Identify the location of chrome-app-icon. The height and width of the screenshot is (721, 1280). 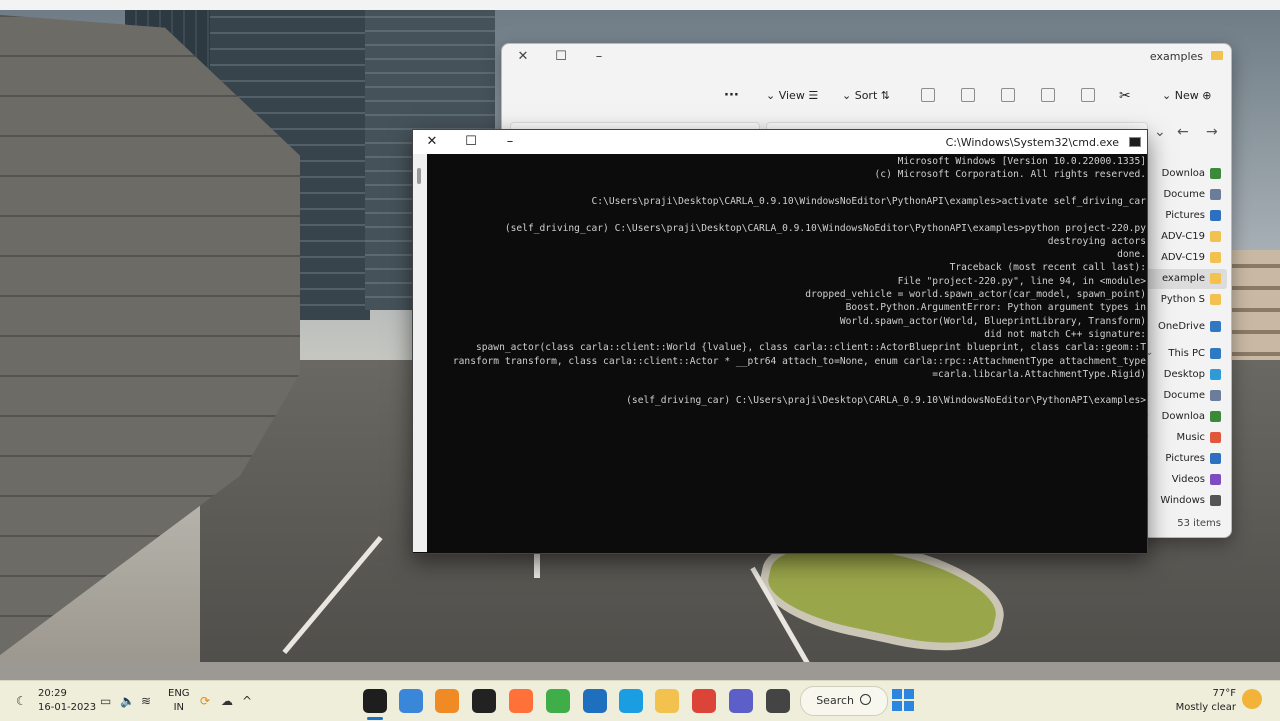
(704, 701).